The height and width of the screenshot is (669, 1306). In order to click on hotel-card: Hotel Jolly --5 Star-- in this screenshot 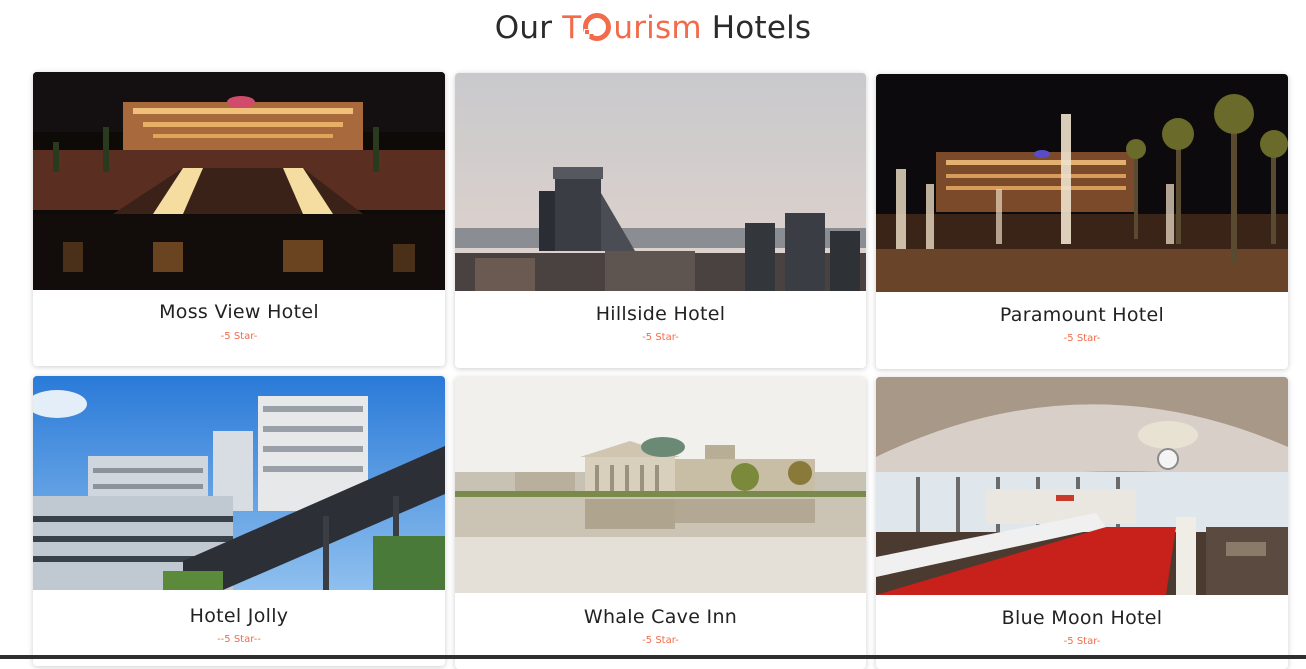, I will do `click(239, 521)`.